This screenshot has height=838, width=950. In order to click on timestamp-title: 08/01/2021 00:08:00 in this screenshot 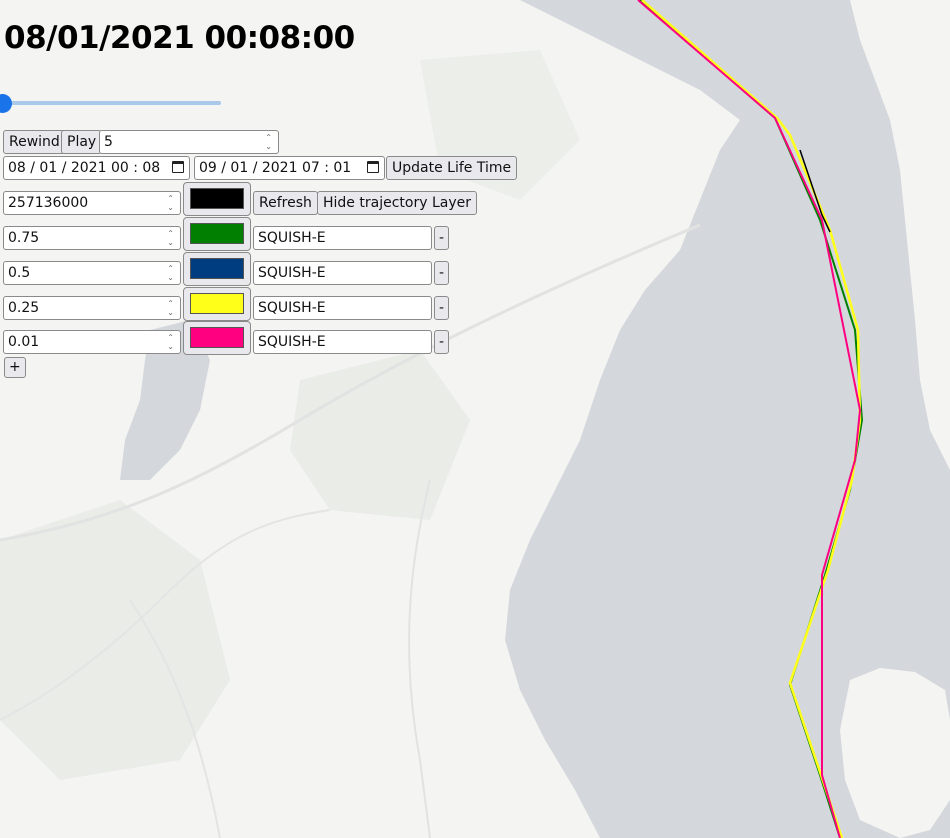, I will do `click(179, 38)`.